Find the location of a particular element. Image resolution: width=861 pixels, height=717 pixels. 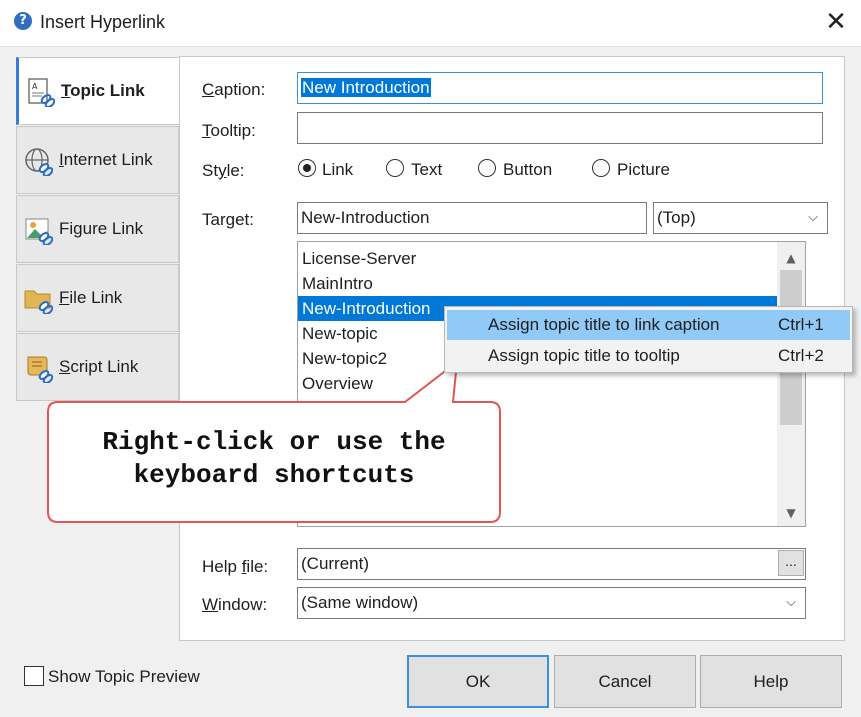

menu-item-assign-tooltip: Assign topic title to tooltip Ctrl+2 is located at coordinates (648, 356).